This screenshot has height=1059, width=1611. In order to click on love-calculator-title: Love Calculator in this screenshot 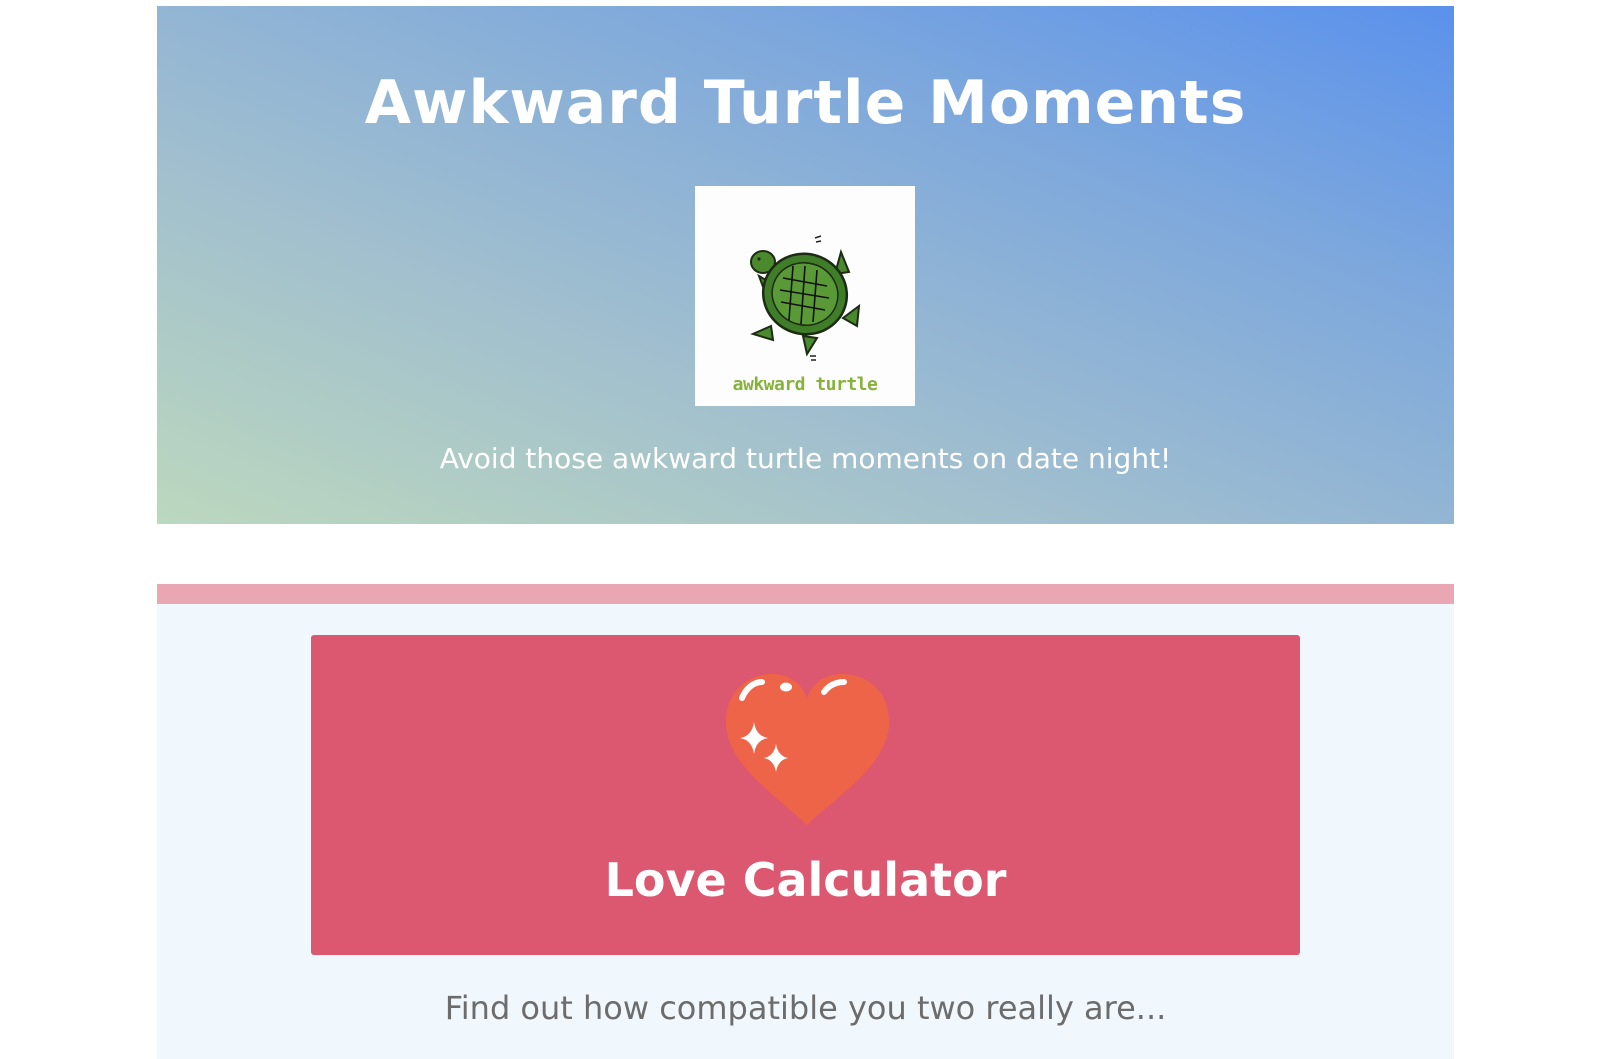, I will do `click(805, 880)`.